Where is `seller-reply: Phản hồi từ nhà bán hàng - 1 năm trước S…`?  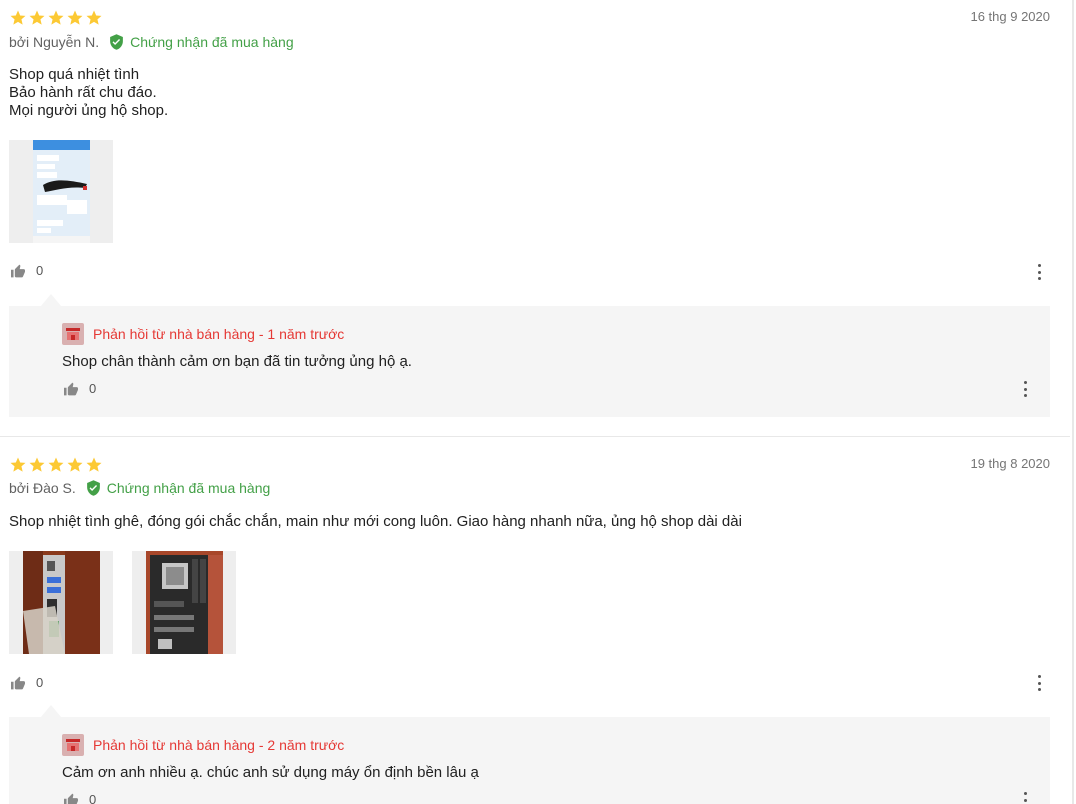
seller-reply: Phản hồi từ nhà bán hàng - 1 năm trước S… is located at coordinates (529, 355).